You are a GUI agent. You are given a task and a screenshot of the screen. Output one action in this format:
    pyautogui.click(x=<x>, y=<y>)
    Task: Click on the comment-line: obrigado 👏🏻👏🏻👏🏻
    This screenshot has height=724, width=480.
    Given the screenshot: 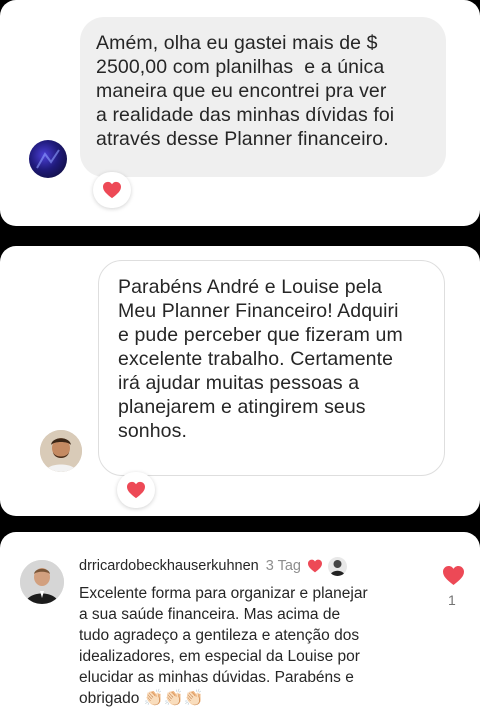 What is the action you would take?
    pyautogui.click(x=249, y=698)
    